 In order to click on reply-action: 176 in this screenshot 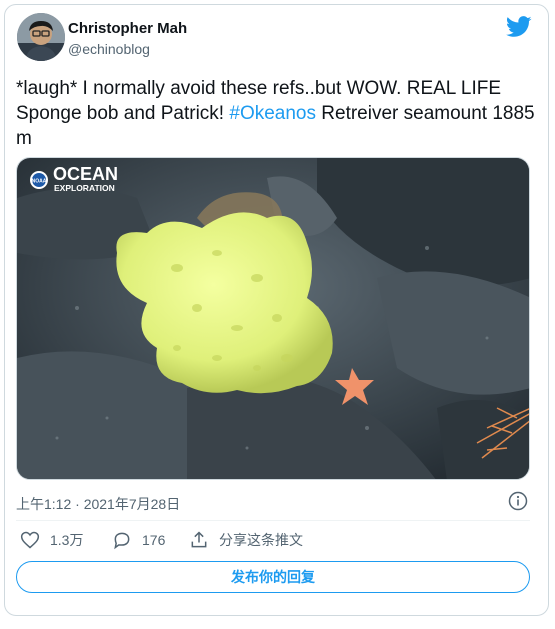, I will do `click(138, 540)`.